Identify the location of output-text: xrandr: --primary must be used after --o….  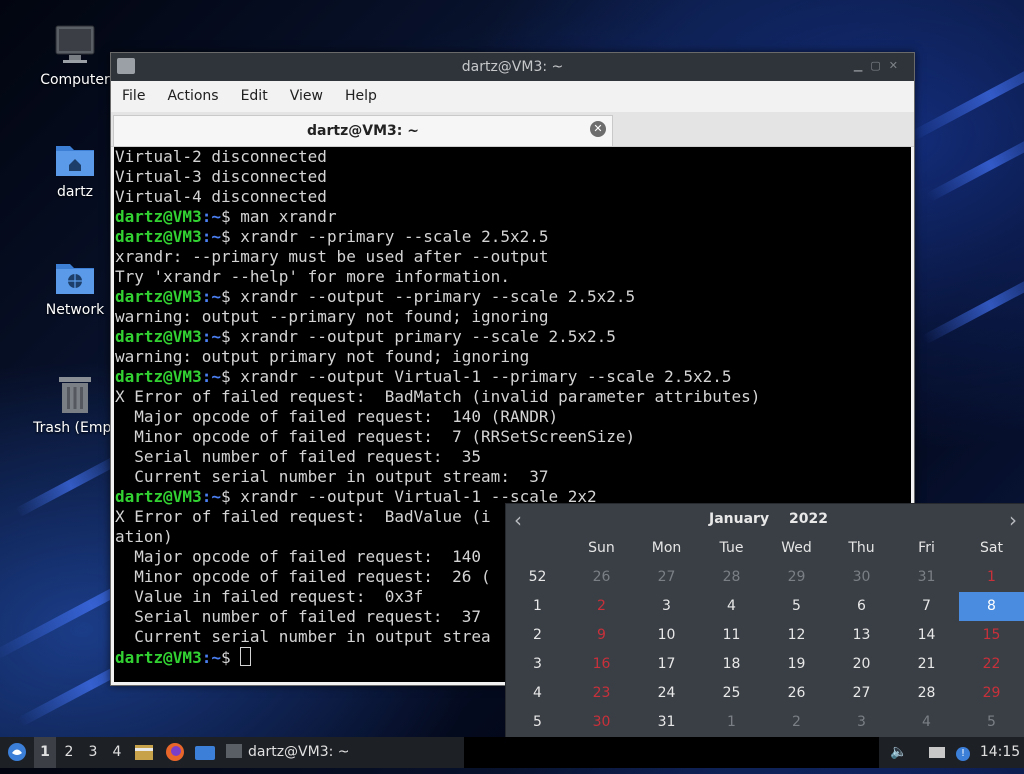
(332, 256).